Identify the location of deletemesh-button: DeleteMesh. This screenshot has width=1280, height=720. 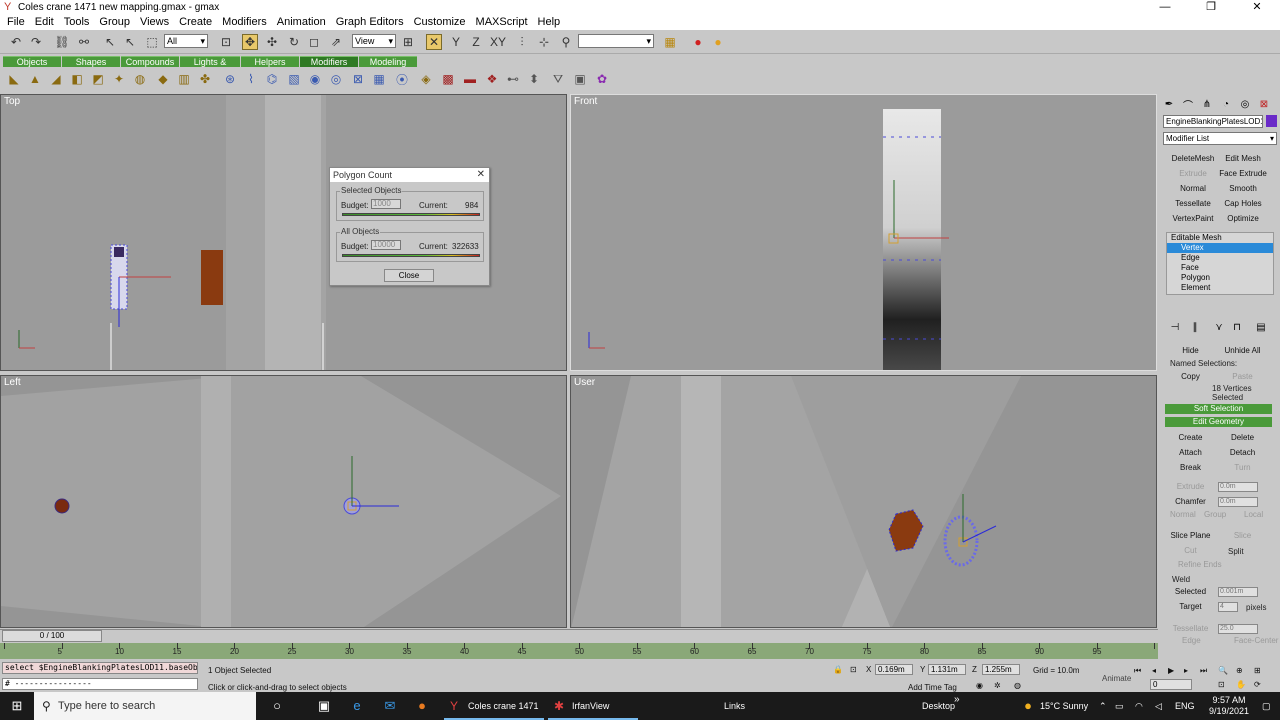
(1193, 158).